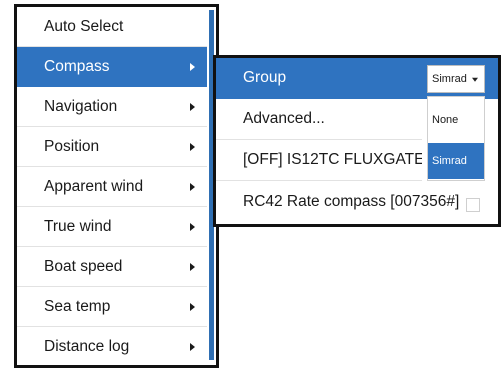  I want to click on menu-item-label: Navigation, so click(81, 106).